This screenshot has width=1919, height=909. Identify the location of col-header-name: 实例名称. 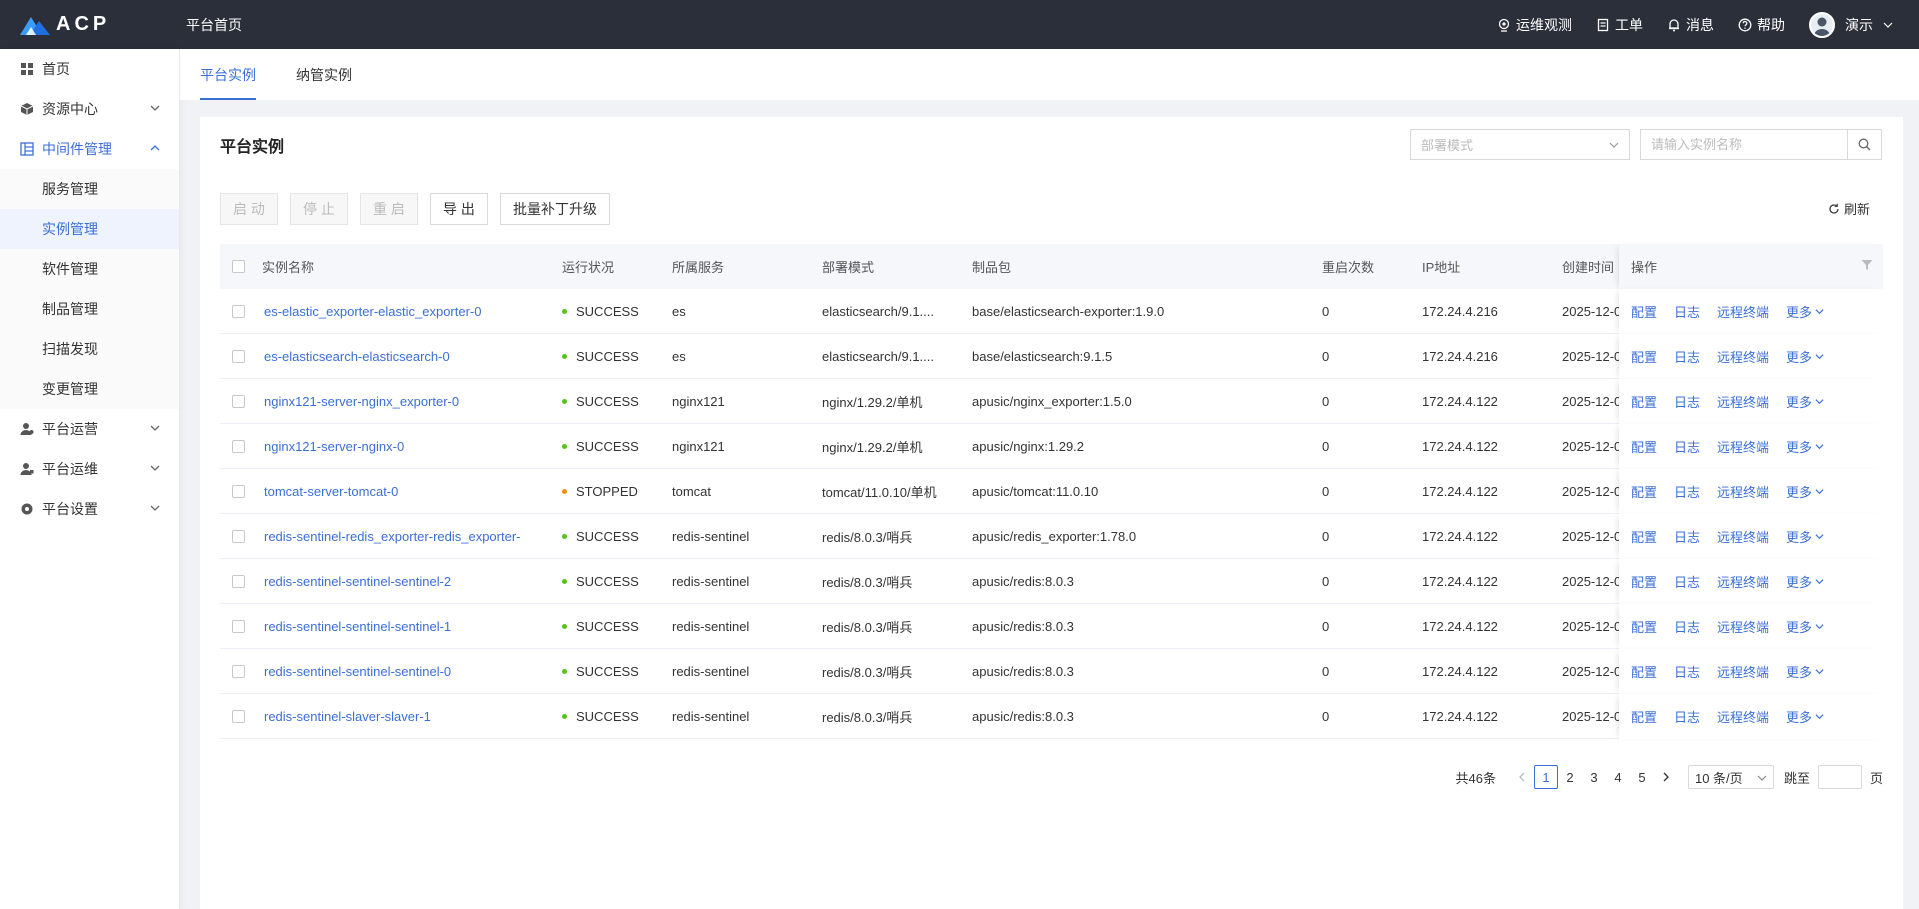
(288, 266).